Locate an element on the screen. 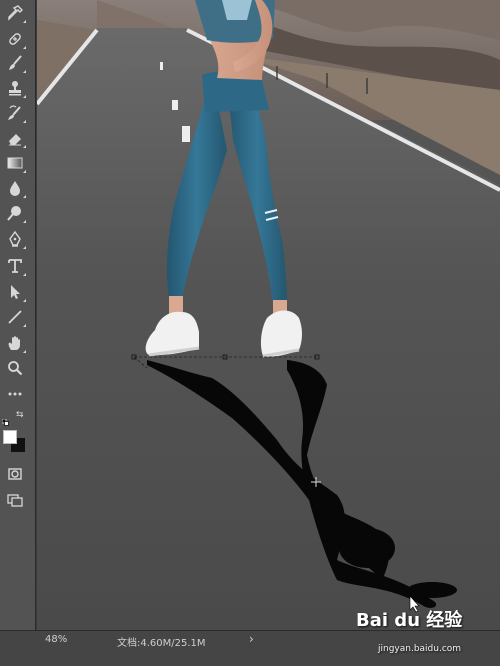  foreground-color-swatch is located at coordinates (10, 437).